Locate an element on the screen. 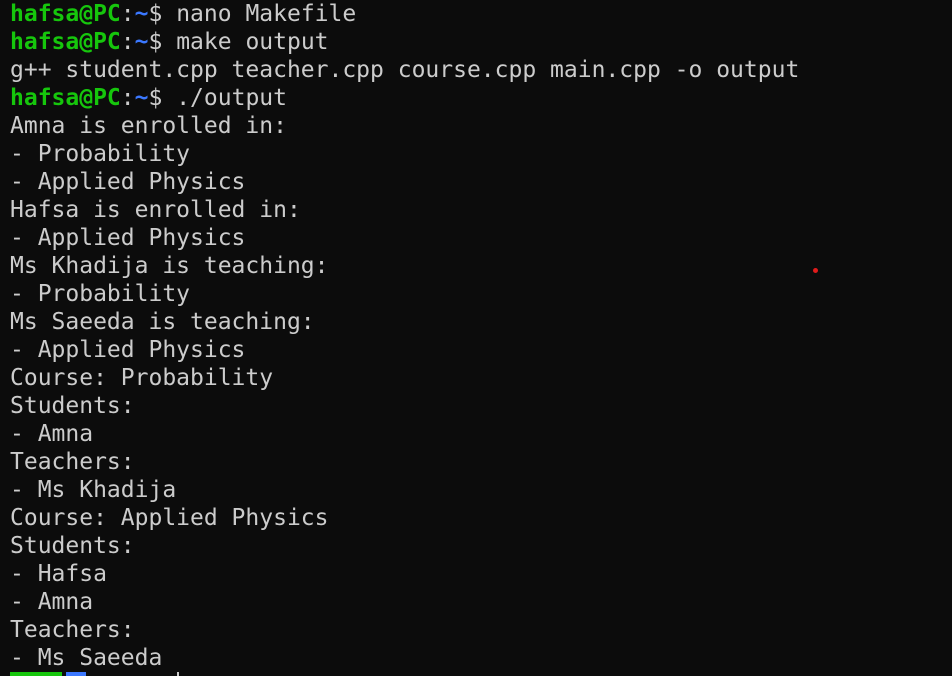 The width and height of the screenshot is (952, 676). terminal-output-line: - Ms Saeeda is located at coordinates (86, 658).